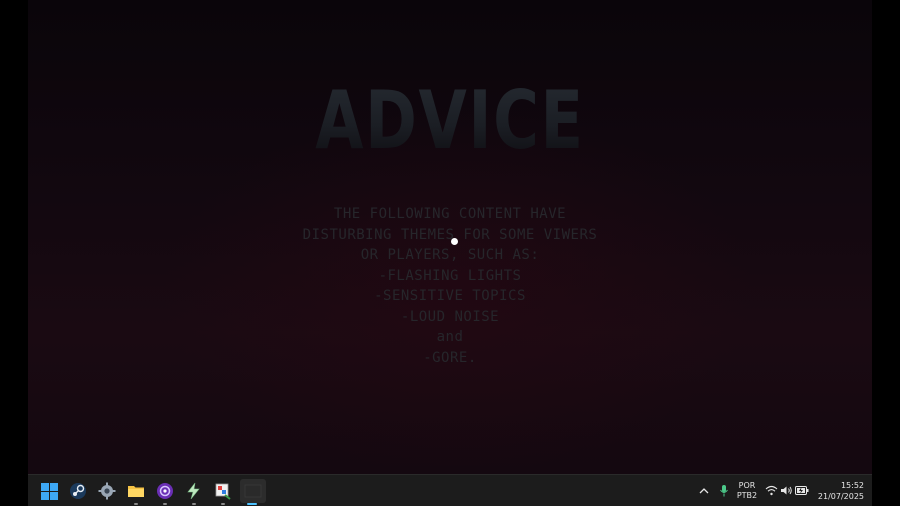 The width and height of the screenshot is (900, 506). Describe the element at coordinates (454, 241) in the screenshot. I see `cursor-dot` at that location.